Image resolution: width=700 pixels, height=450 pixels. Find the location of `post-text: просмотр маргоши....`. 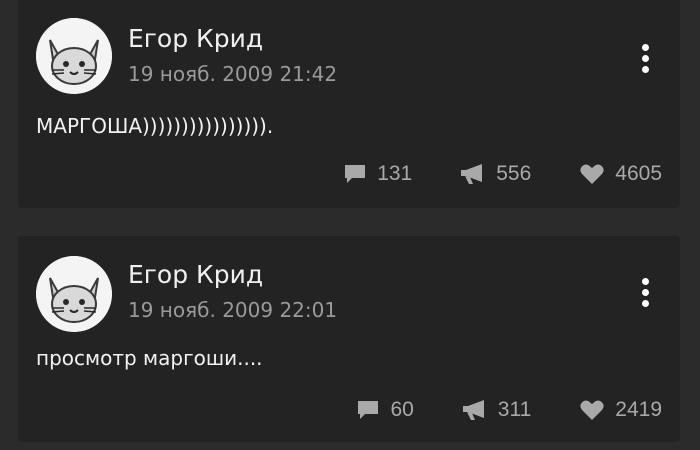

post-text: просмотр маргоши.... is located at coordinates (149, 358).